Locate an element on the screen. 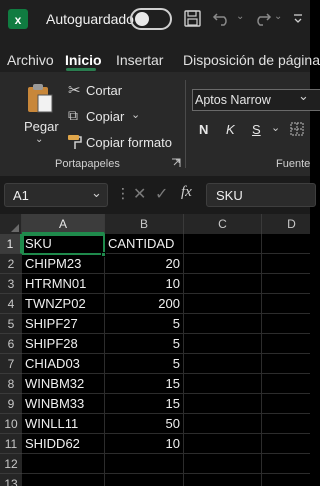 The height and width of the screenshot is (486, 320). cell-a: SHIPF28 is located at coordinates (63, 344).